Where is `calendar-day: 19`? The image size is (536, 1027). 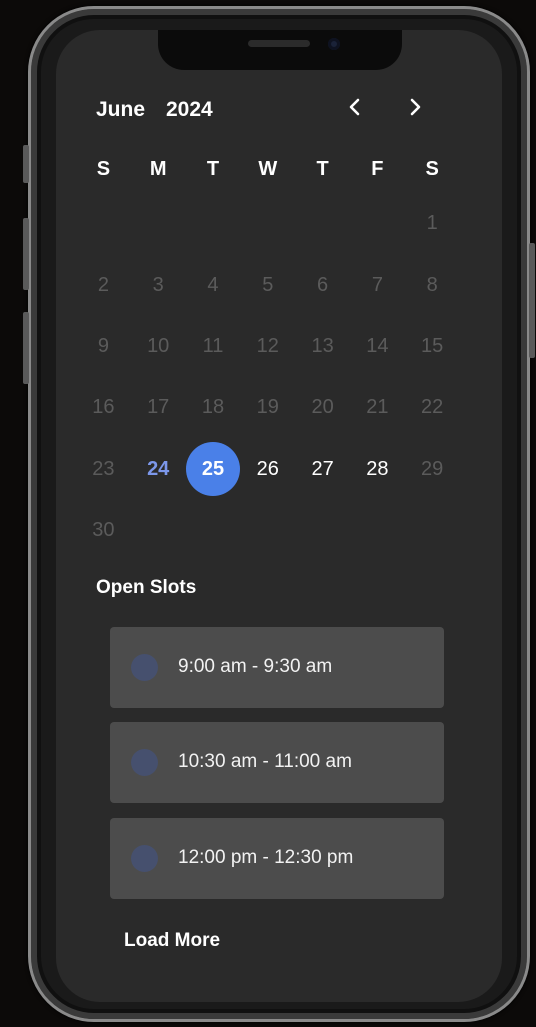 calendar-day: 19 is located at coordinates (267, 407).